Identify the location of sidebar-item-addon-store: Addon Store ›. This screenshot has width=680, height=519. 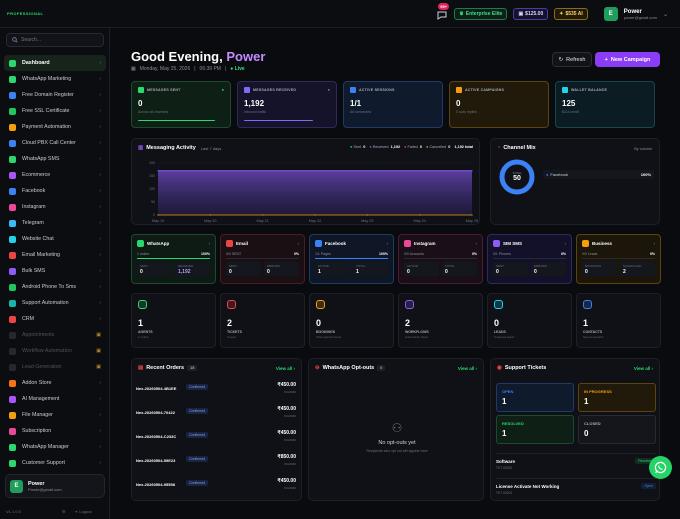
(55, 383).